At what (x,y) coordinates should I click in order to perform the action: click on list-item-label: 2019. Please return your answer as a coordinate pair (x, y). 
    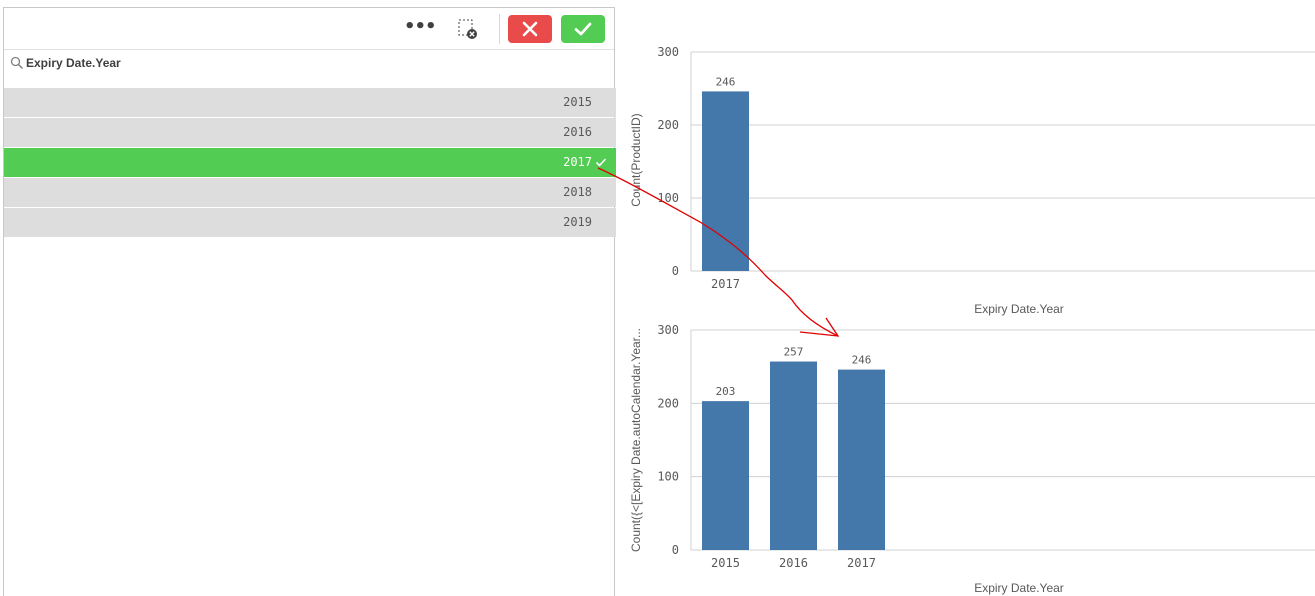
    Looking at the image, I should click on (577, 222).